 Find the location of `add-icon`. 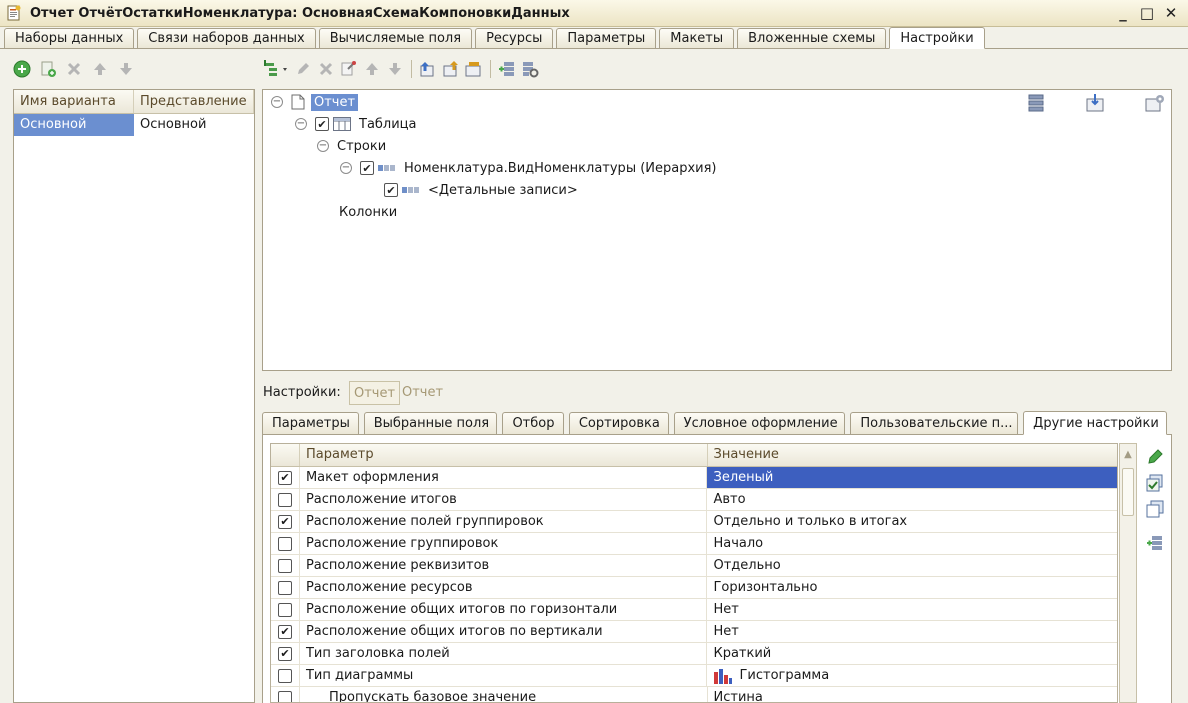

add-icon is located at coordinates (22, 69).